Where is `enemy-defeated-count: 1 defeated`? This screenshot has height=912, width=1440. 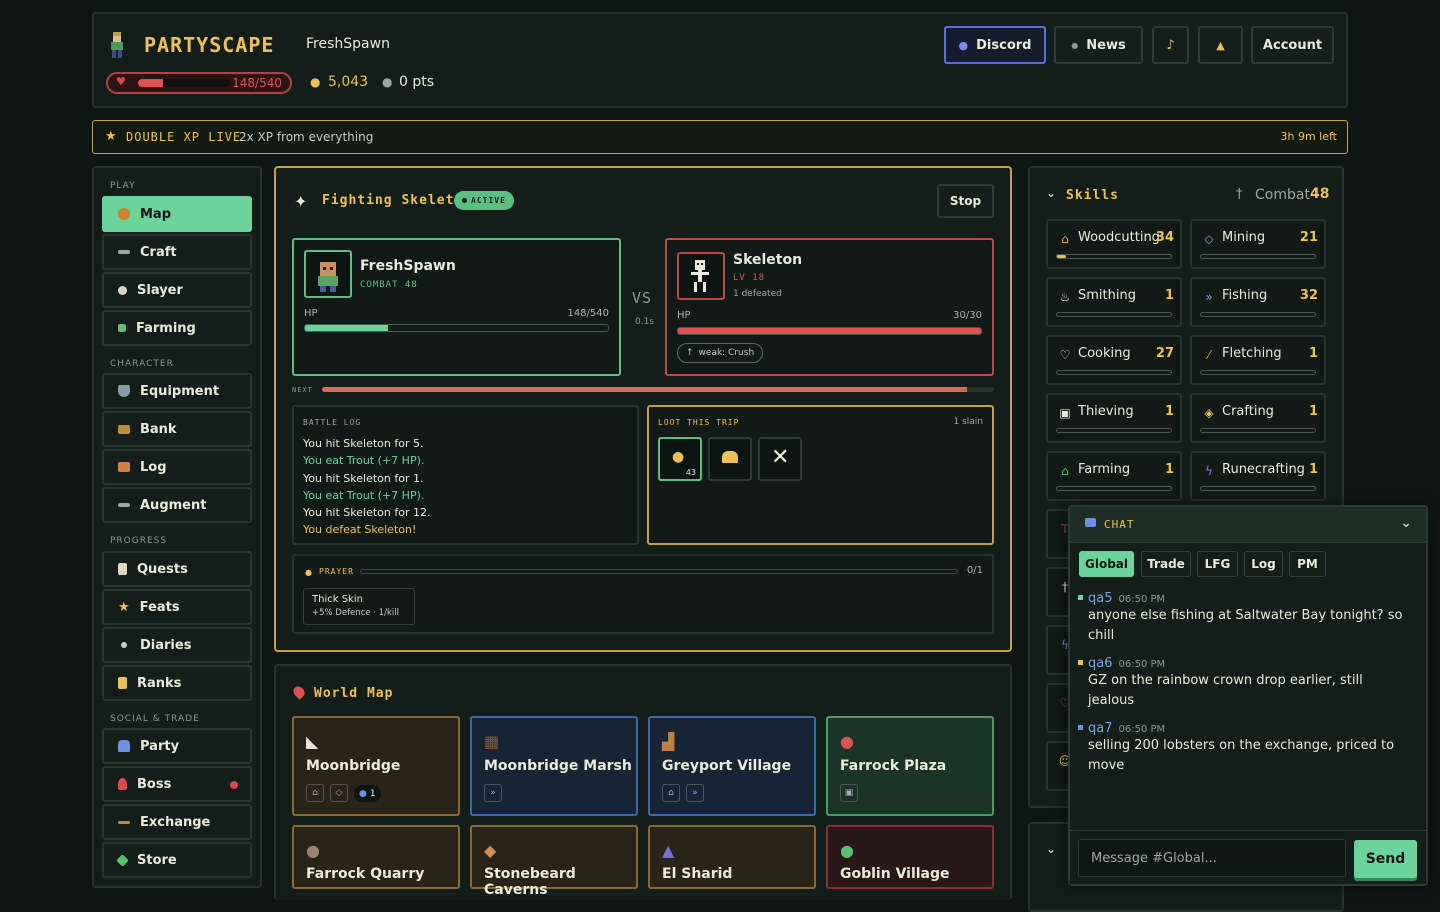 enemy-defeated-count: 1 defeated is located at coordinates (757, 294).